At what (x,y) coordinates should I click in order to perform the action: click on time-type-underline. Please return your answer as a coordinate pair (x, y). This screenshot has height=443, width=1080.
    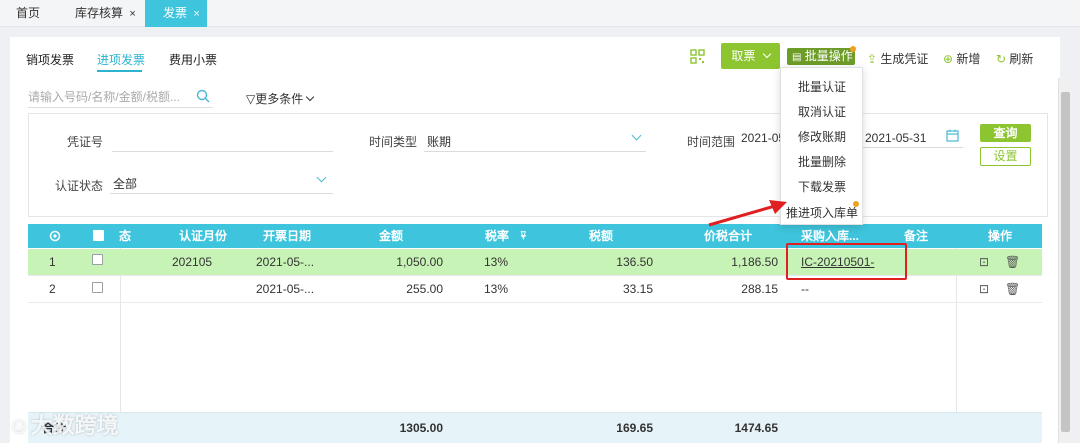
    Looking at the image, I should click on (535, 151).